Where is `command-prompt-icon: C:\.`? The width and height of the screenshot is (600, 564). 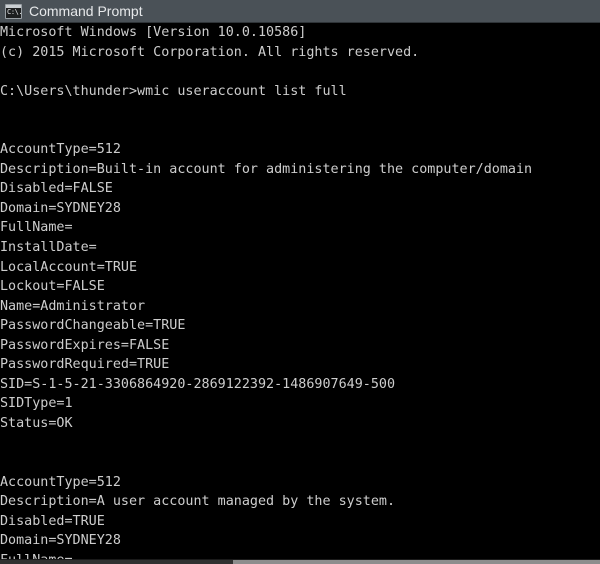 command-prompt-icon: C:\. is located at coordinates (13, 11).